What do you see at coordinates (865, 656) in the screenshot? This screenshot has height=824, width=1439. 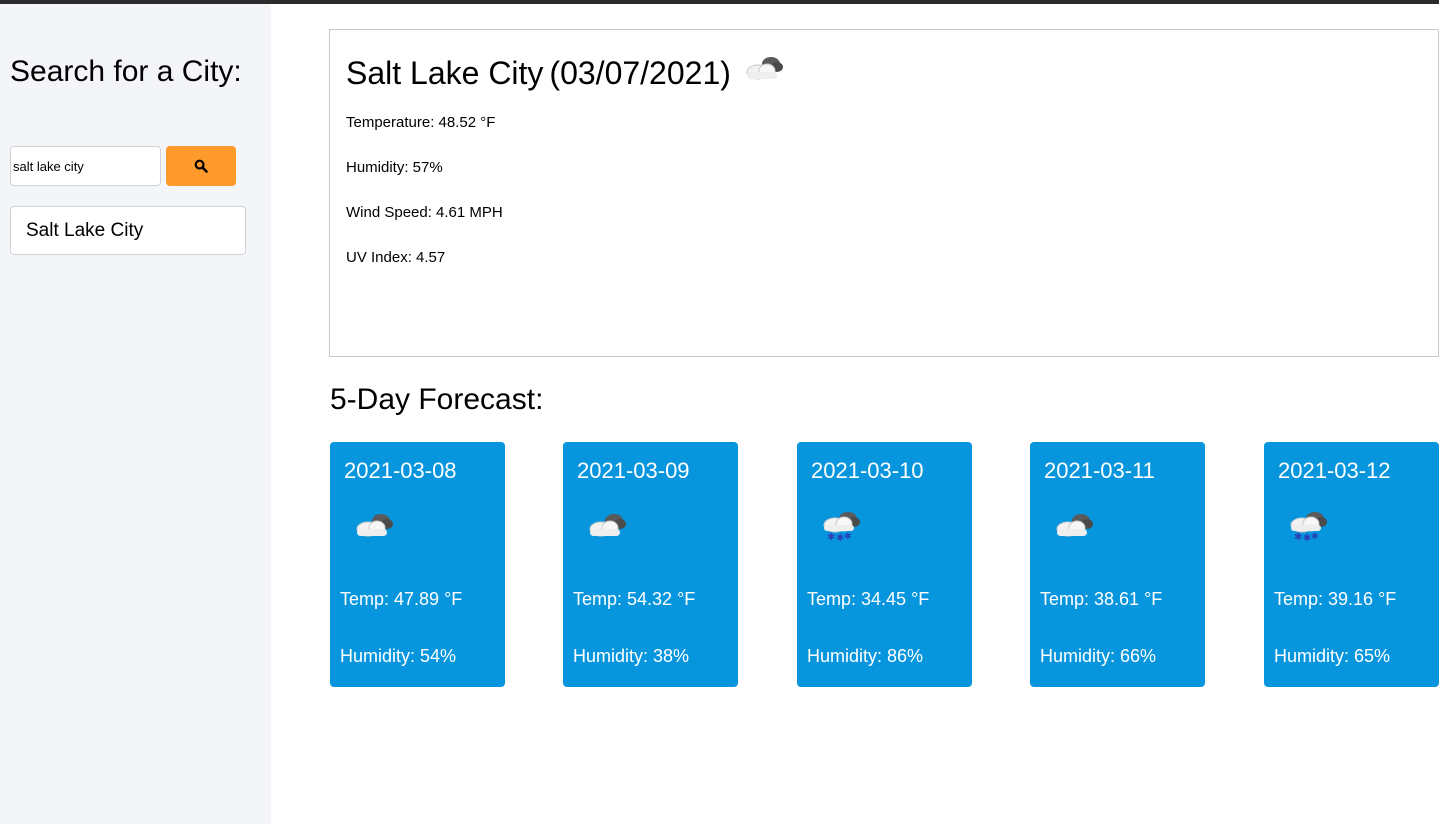 I see `forecast-humidity: Humidity: 86%` at bounding box center [865, 656].